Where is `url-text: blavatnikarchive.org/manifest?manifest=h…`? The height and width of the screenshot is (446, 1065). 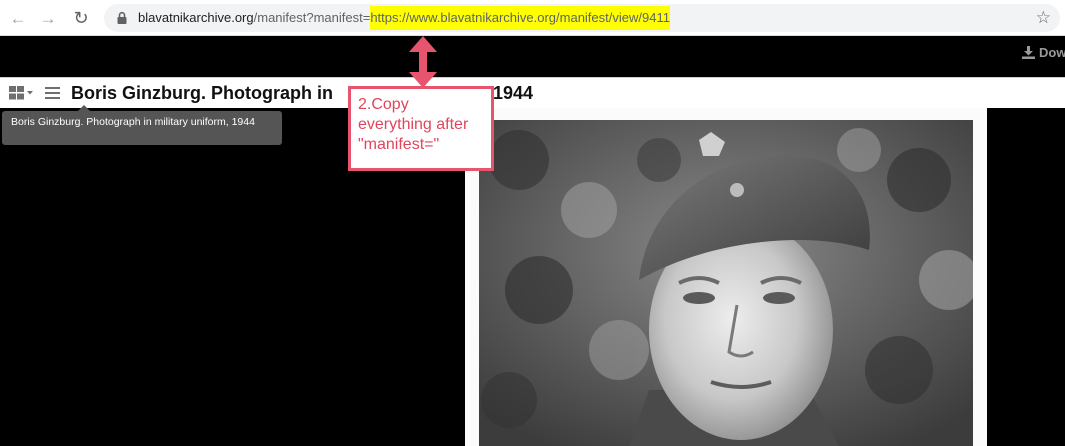
url-text: blavatnikarchive.org/manifest?manifest=h… is located at coordinates (404, 18).